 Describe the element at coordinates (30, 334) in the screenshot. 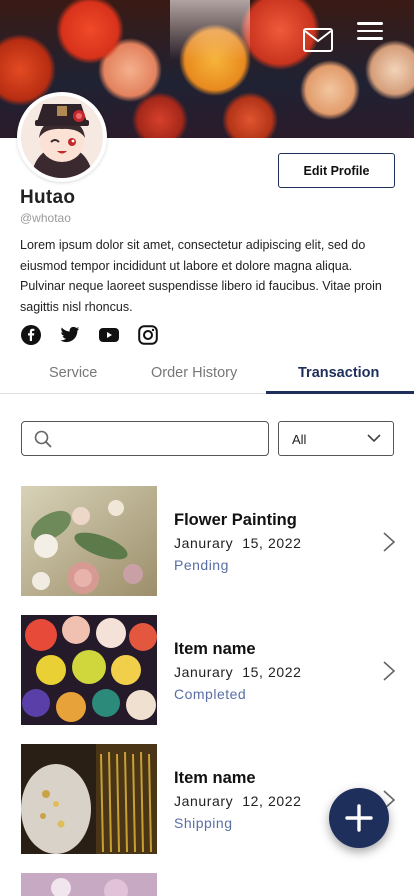

I see `facebook-icon` at that location.